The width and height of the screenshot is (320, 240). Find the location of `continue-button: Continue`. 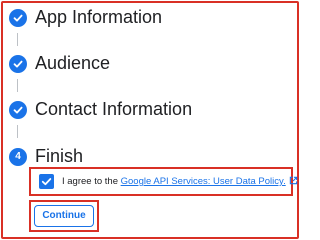

continue-button: Continue is located at coordinates (64, 216).